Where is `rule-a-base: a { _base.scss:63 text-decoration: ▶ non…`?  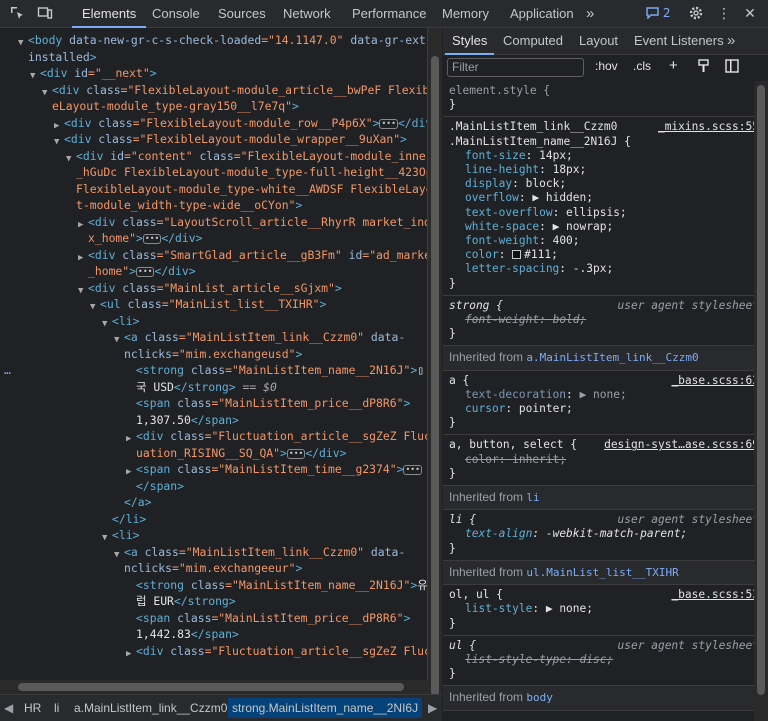 rule-a-base: a { _base.scss:63 text-decoration: ▶ non… is located at coordinates (602, 403).